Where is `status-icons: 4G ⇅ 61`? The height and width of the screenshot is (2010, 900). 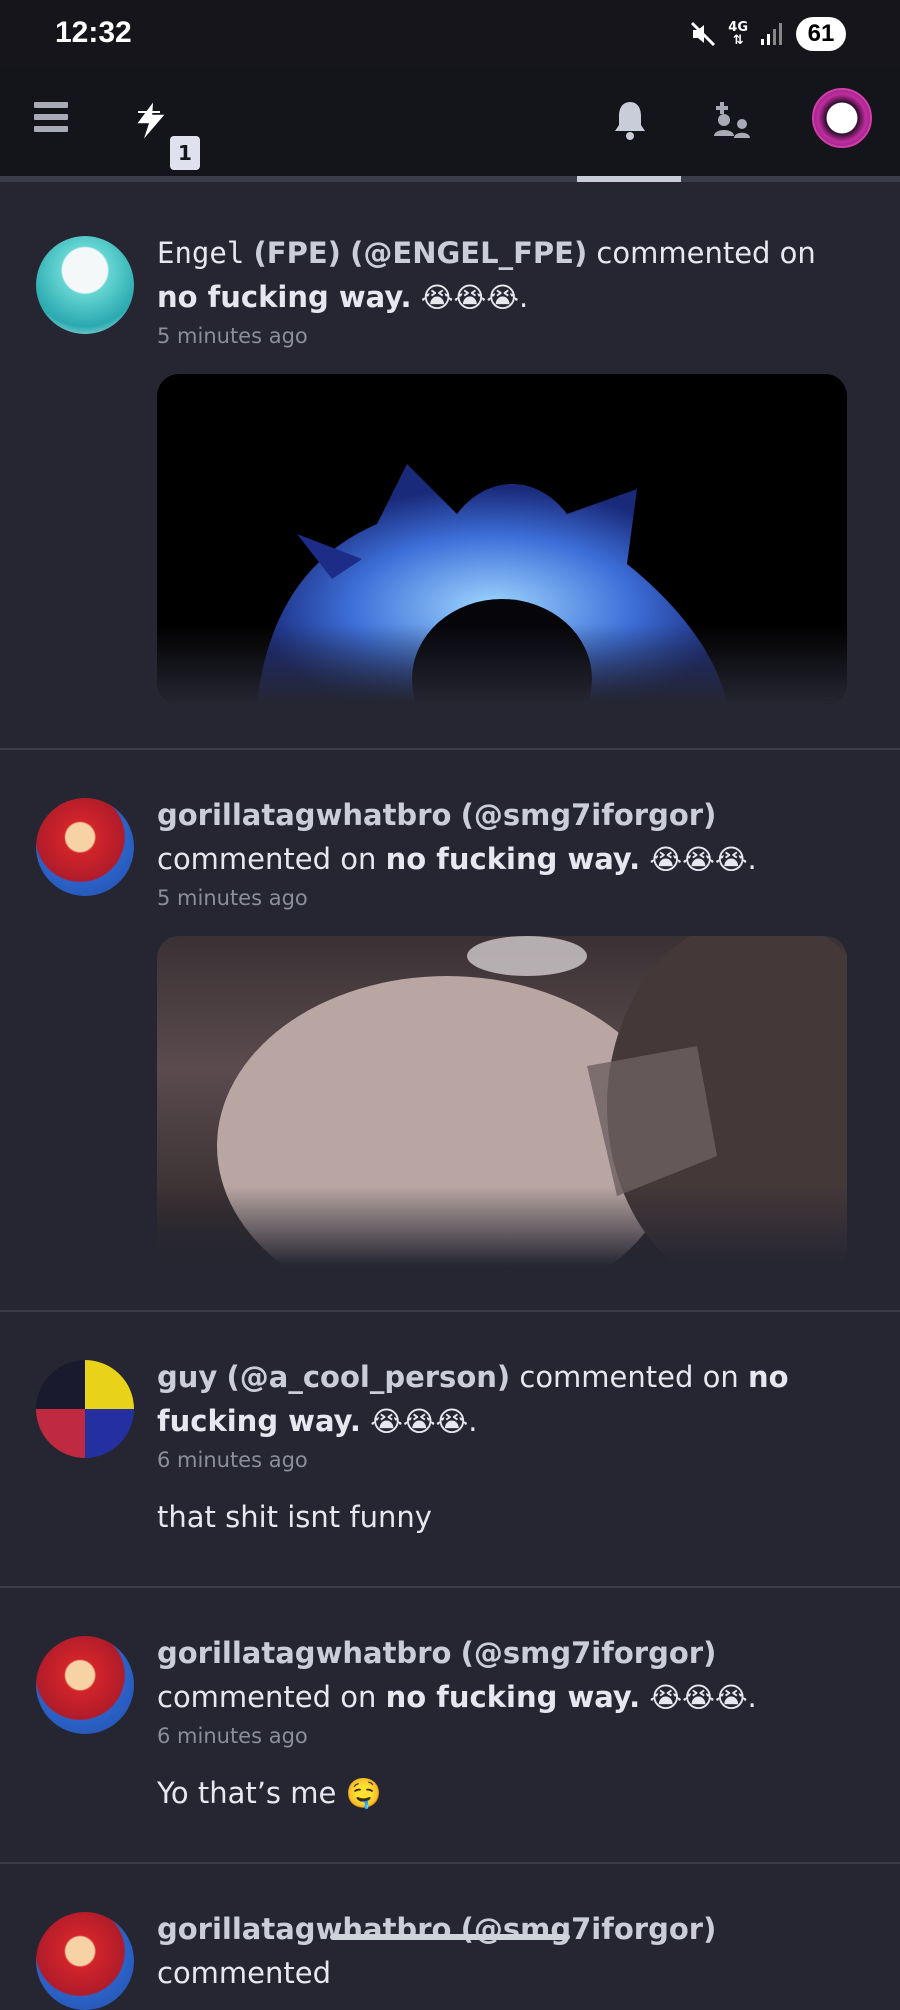
status-icons: 4G ⇅ 61 is located at coordinates (768, 34).